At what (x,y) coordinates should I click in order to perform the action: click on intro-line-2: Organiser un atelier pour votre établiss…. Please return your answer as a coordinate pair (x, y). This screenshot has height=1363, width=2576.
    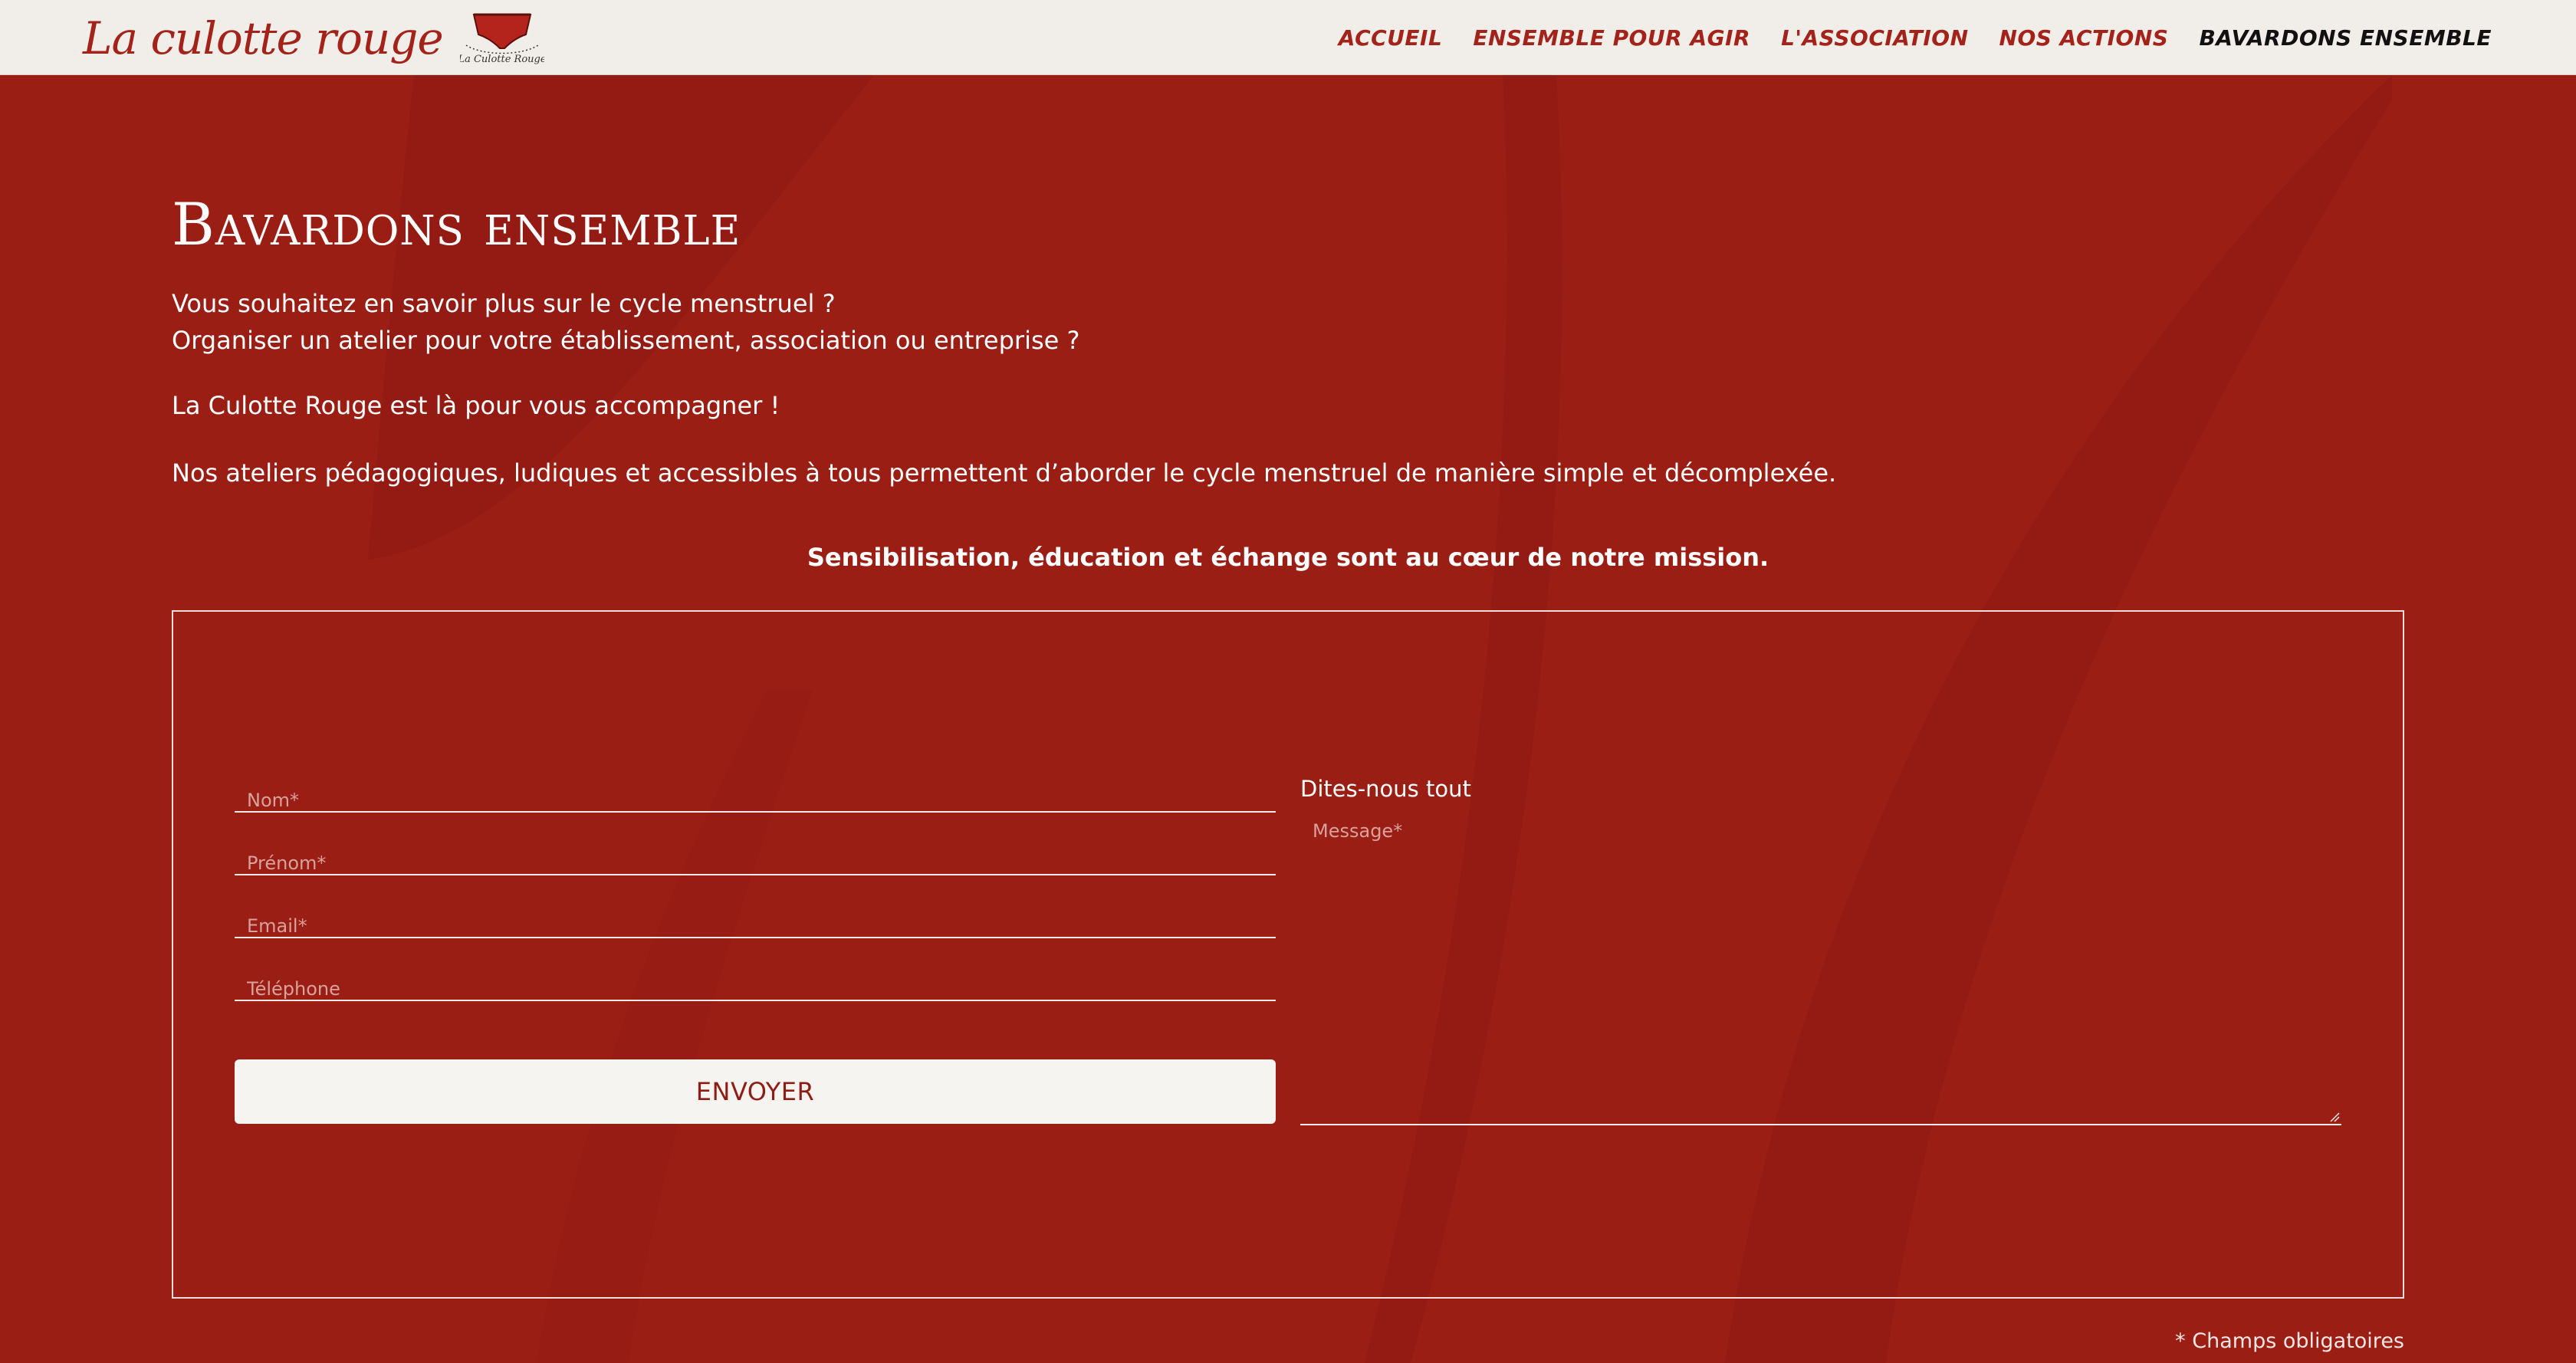
    Looking at the image, I should click on (626, 341).